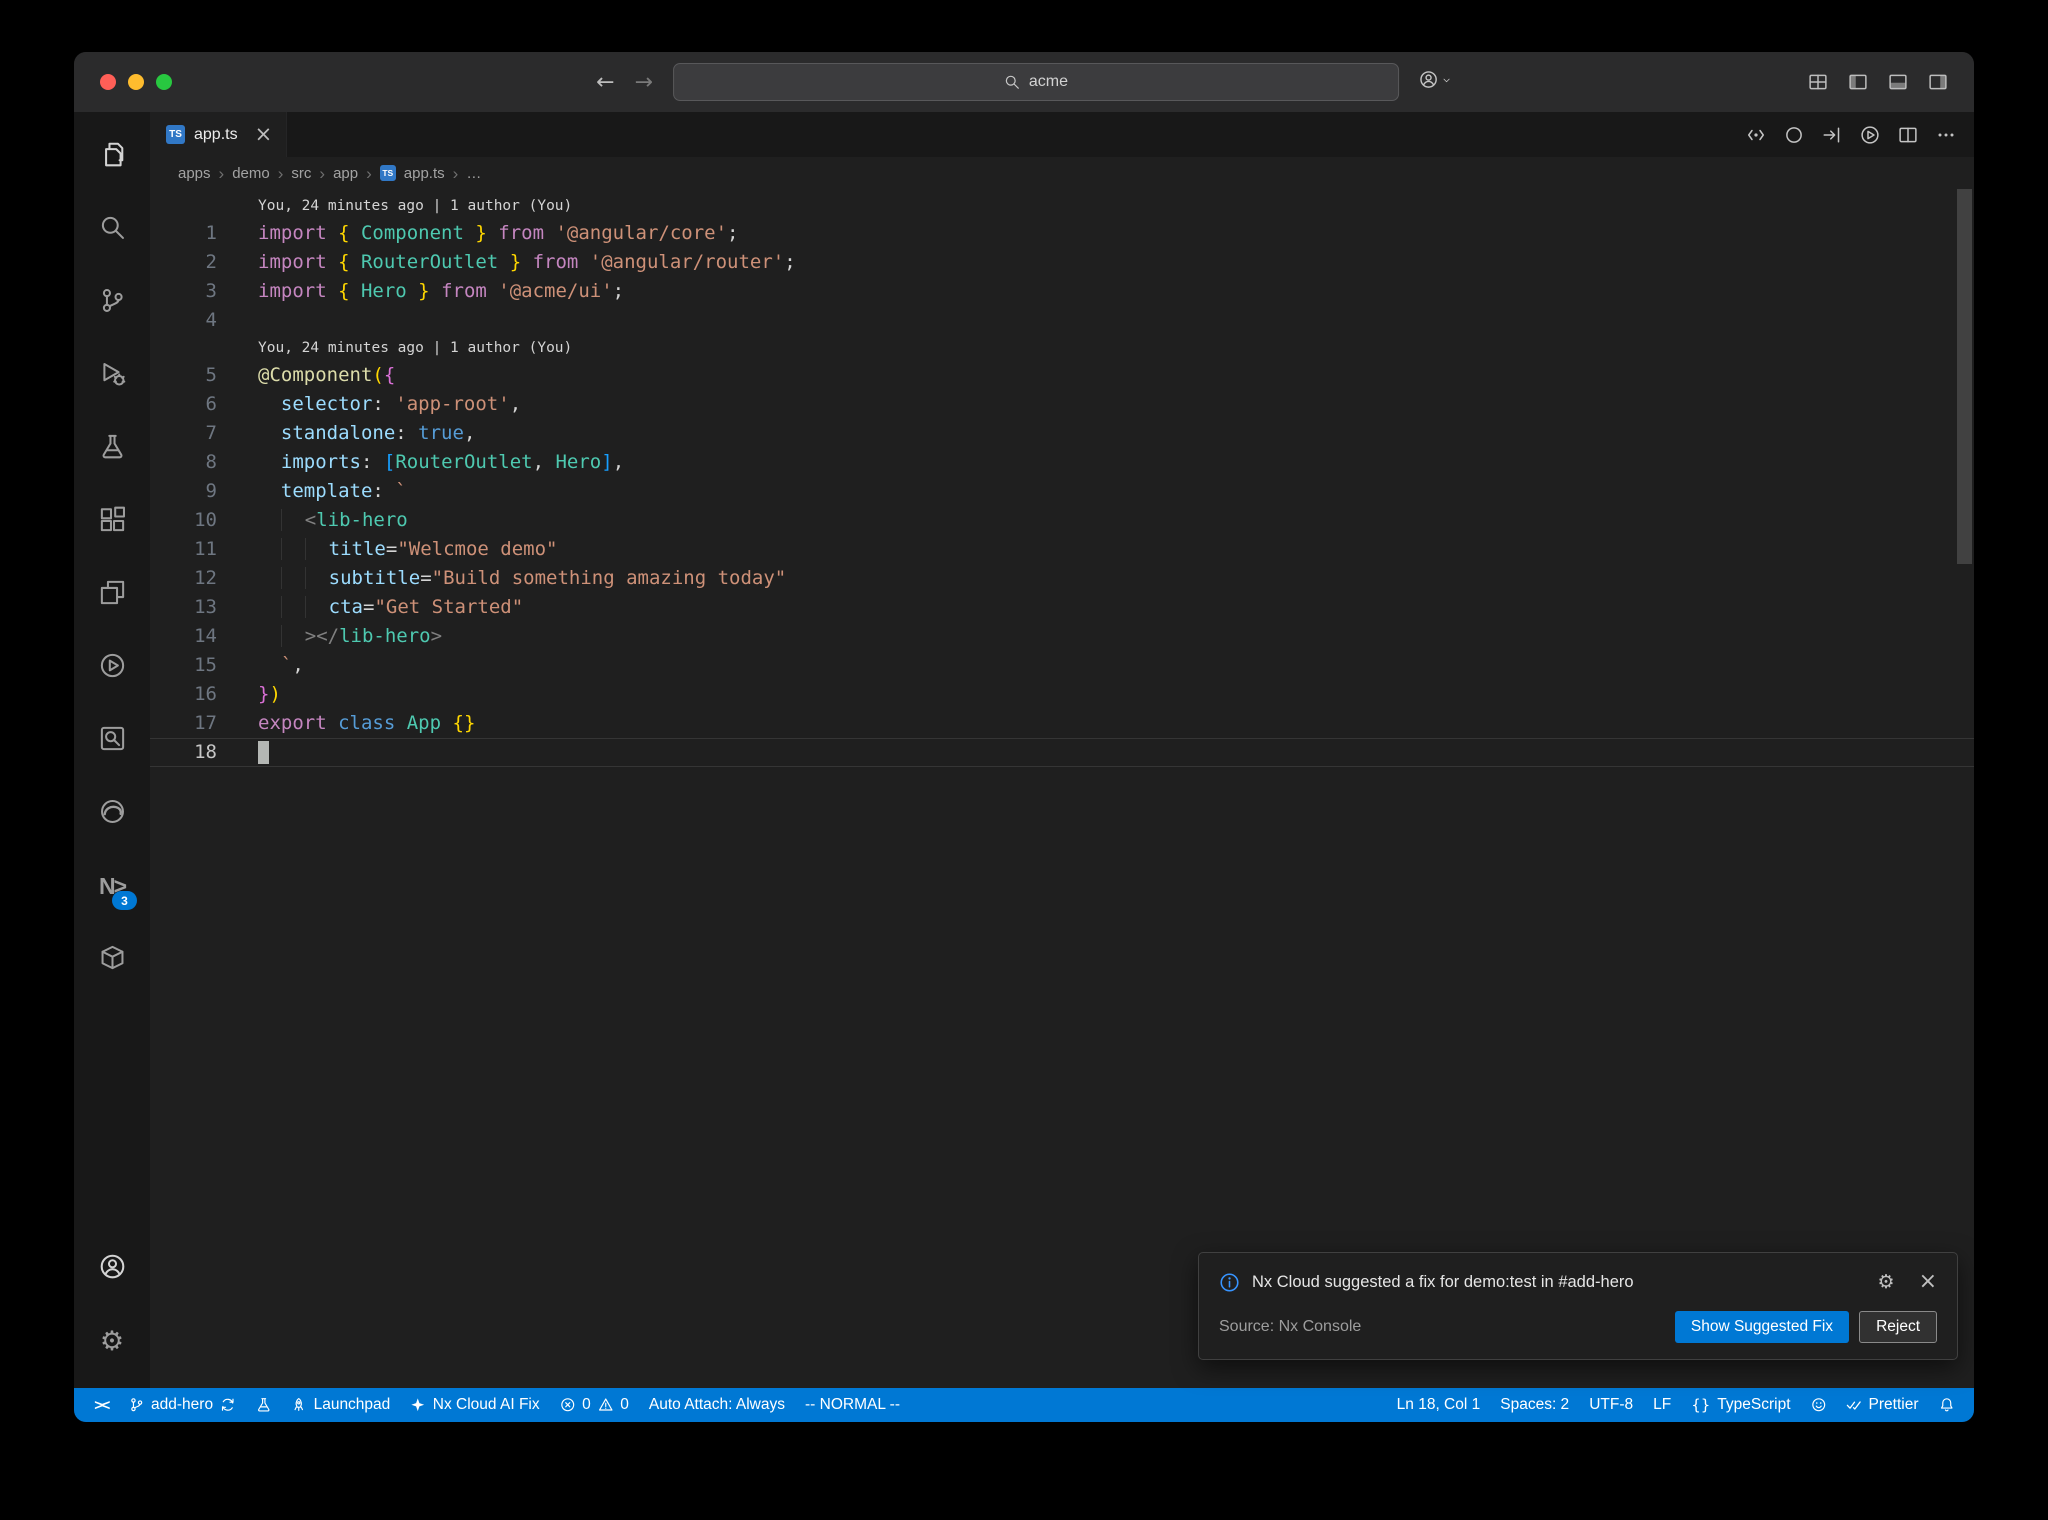 Image resolution: width=2048 pixels, height=1520 pixels. I want to click on run-file-icon, so click(1870, 135).